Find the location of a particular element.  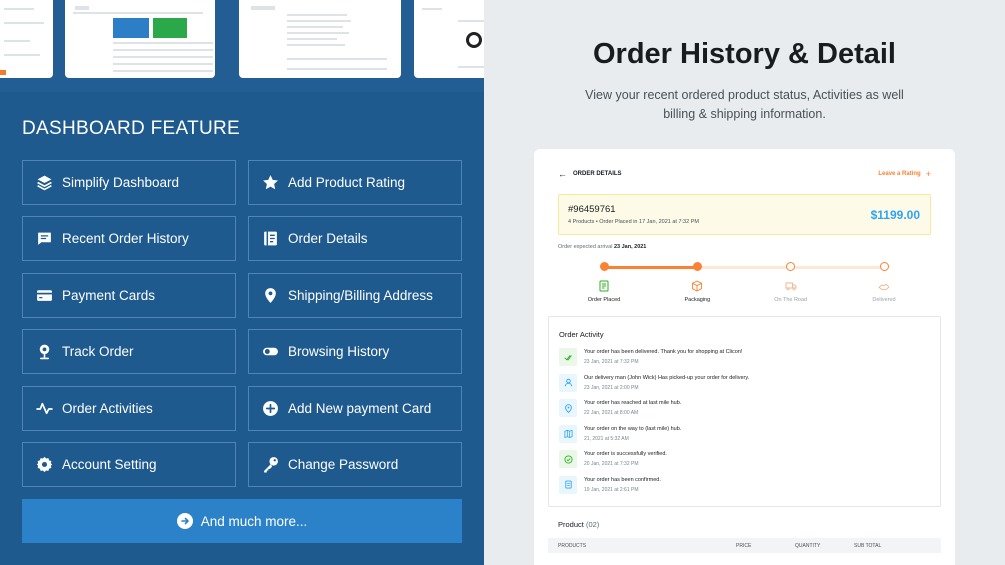

feature-account-setting: Account Setting is located at coordinates (129, 464).